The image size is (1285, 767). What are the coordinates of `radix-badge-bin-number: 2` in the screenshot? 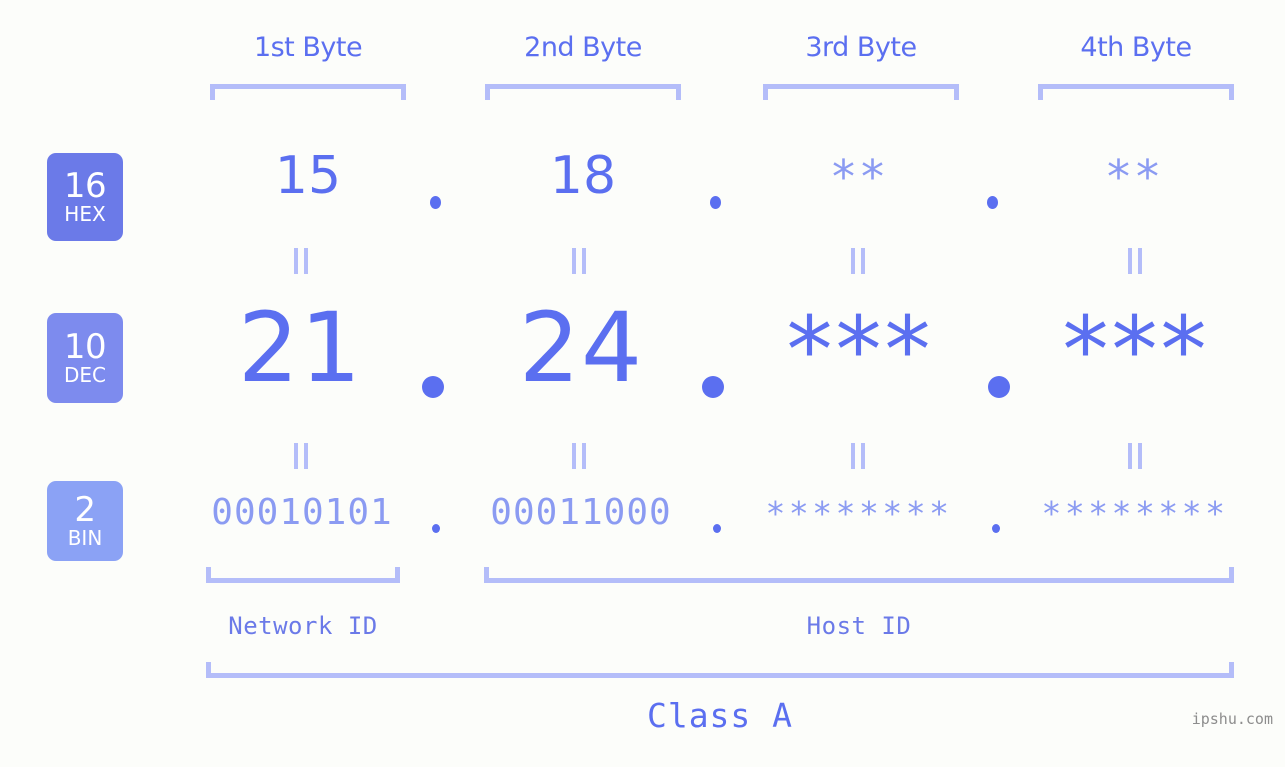 It's located at (85, 509).